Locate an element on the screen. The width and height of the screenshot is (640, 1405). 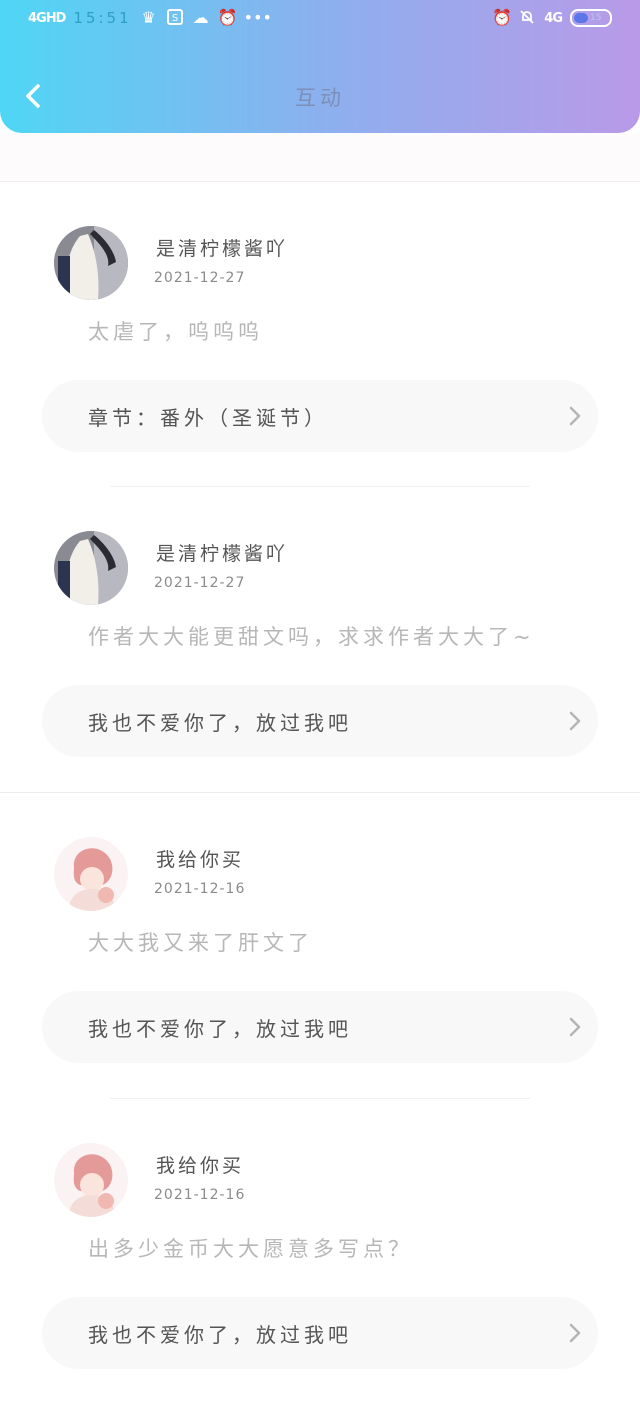
top-spacer is located at coordinates (320, 157).